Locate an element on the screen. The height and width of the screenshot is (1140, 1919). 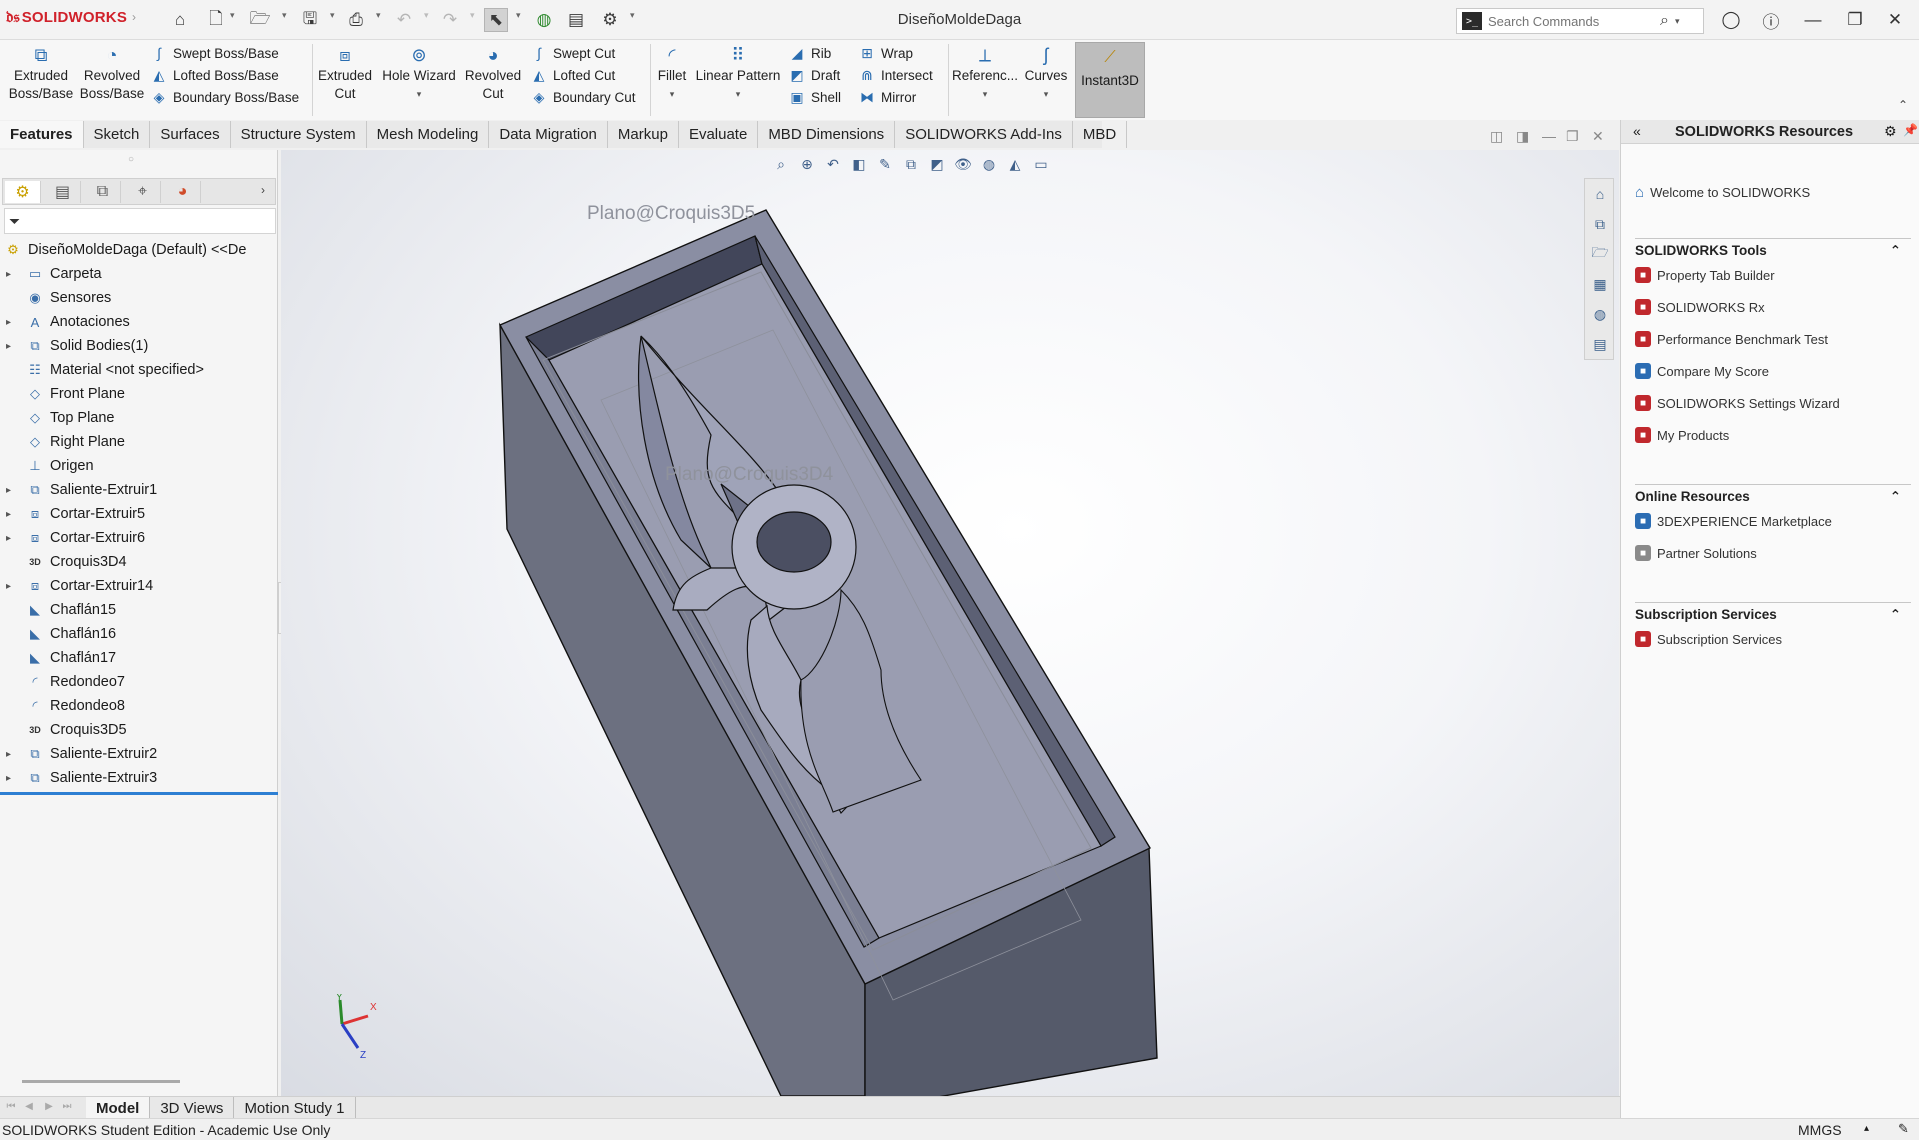
next-tab-icon: ▶ is located at coordinates (49, 1106).